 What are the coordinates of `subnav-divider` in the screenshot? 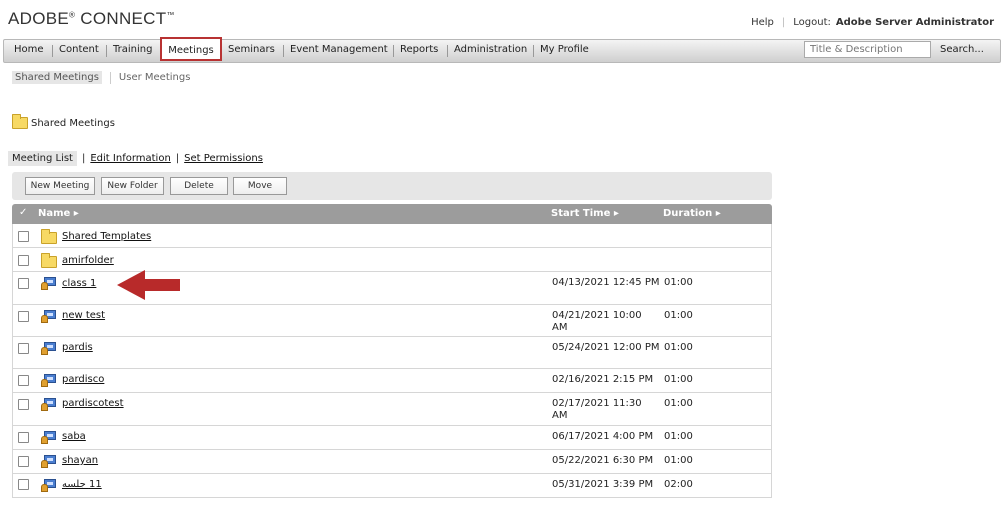 It's located at (110, 77).